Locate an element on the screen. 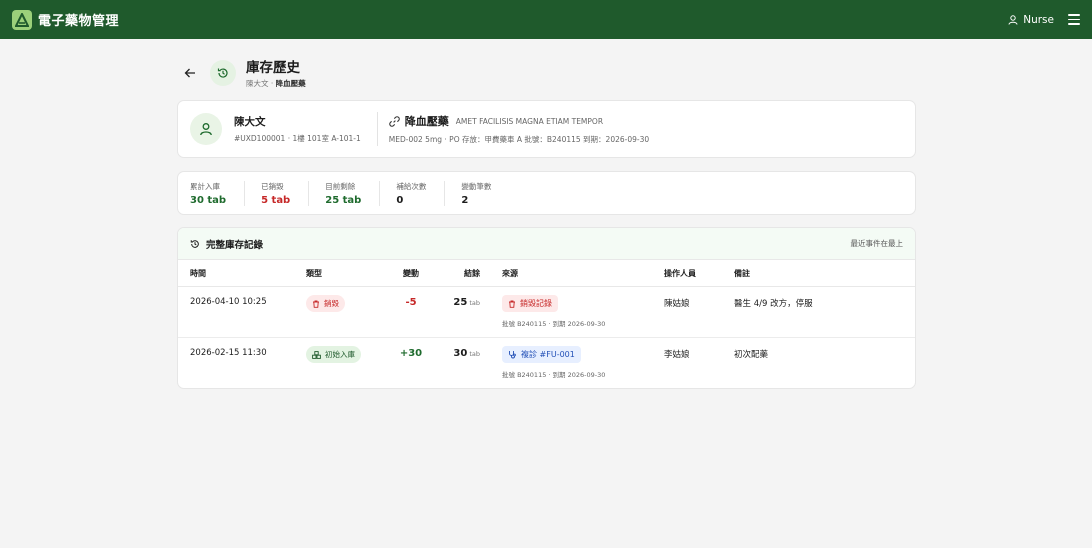 Image resolution: width=1092 pixels, height=548 pixels. stat-value: 25 tab is located at coordinates (343, 200).